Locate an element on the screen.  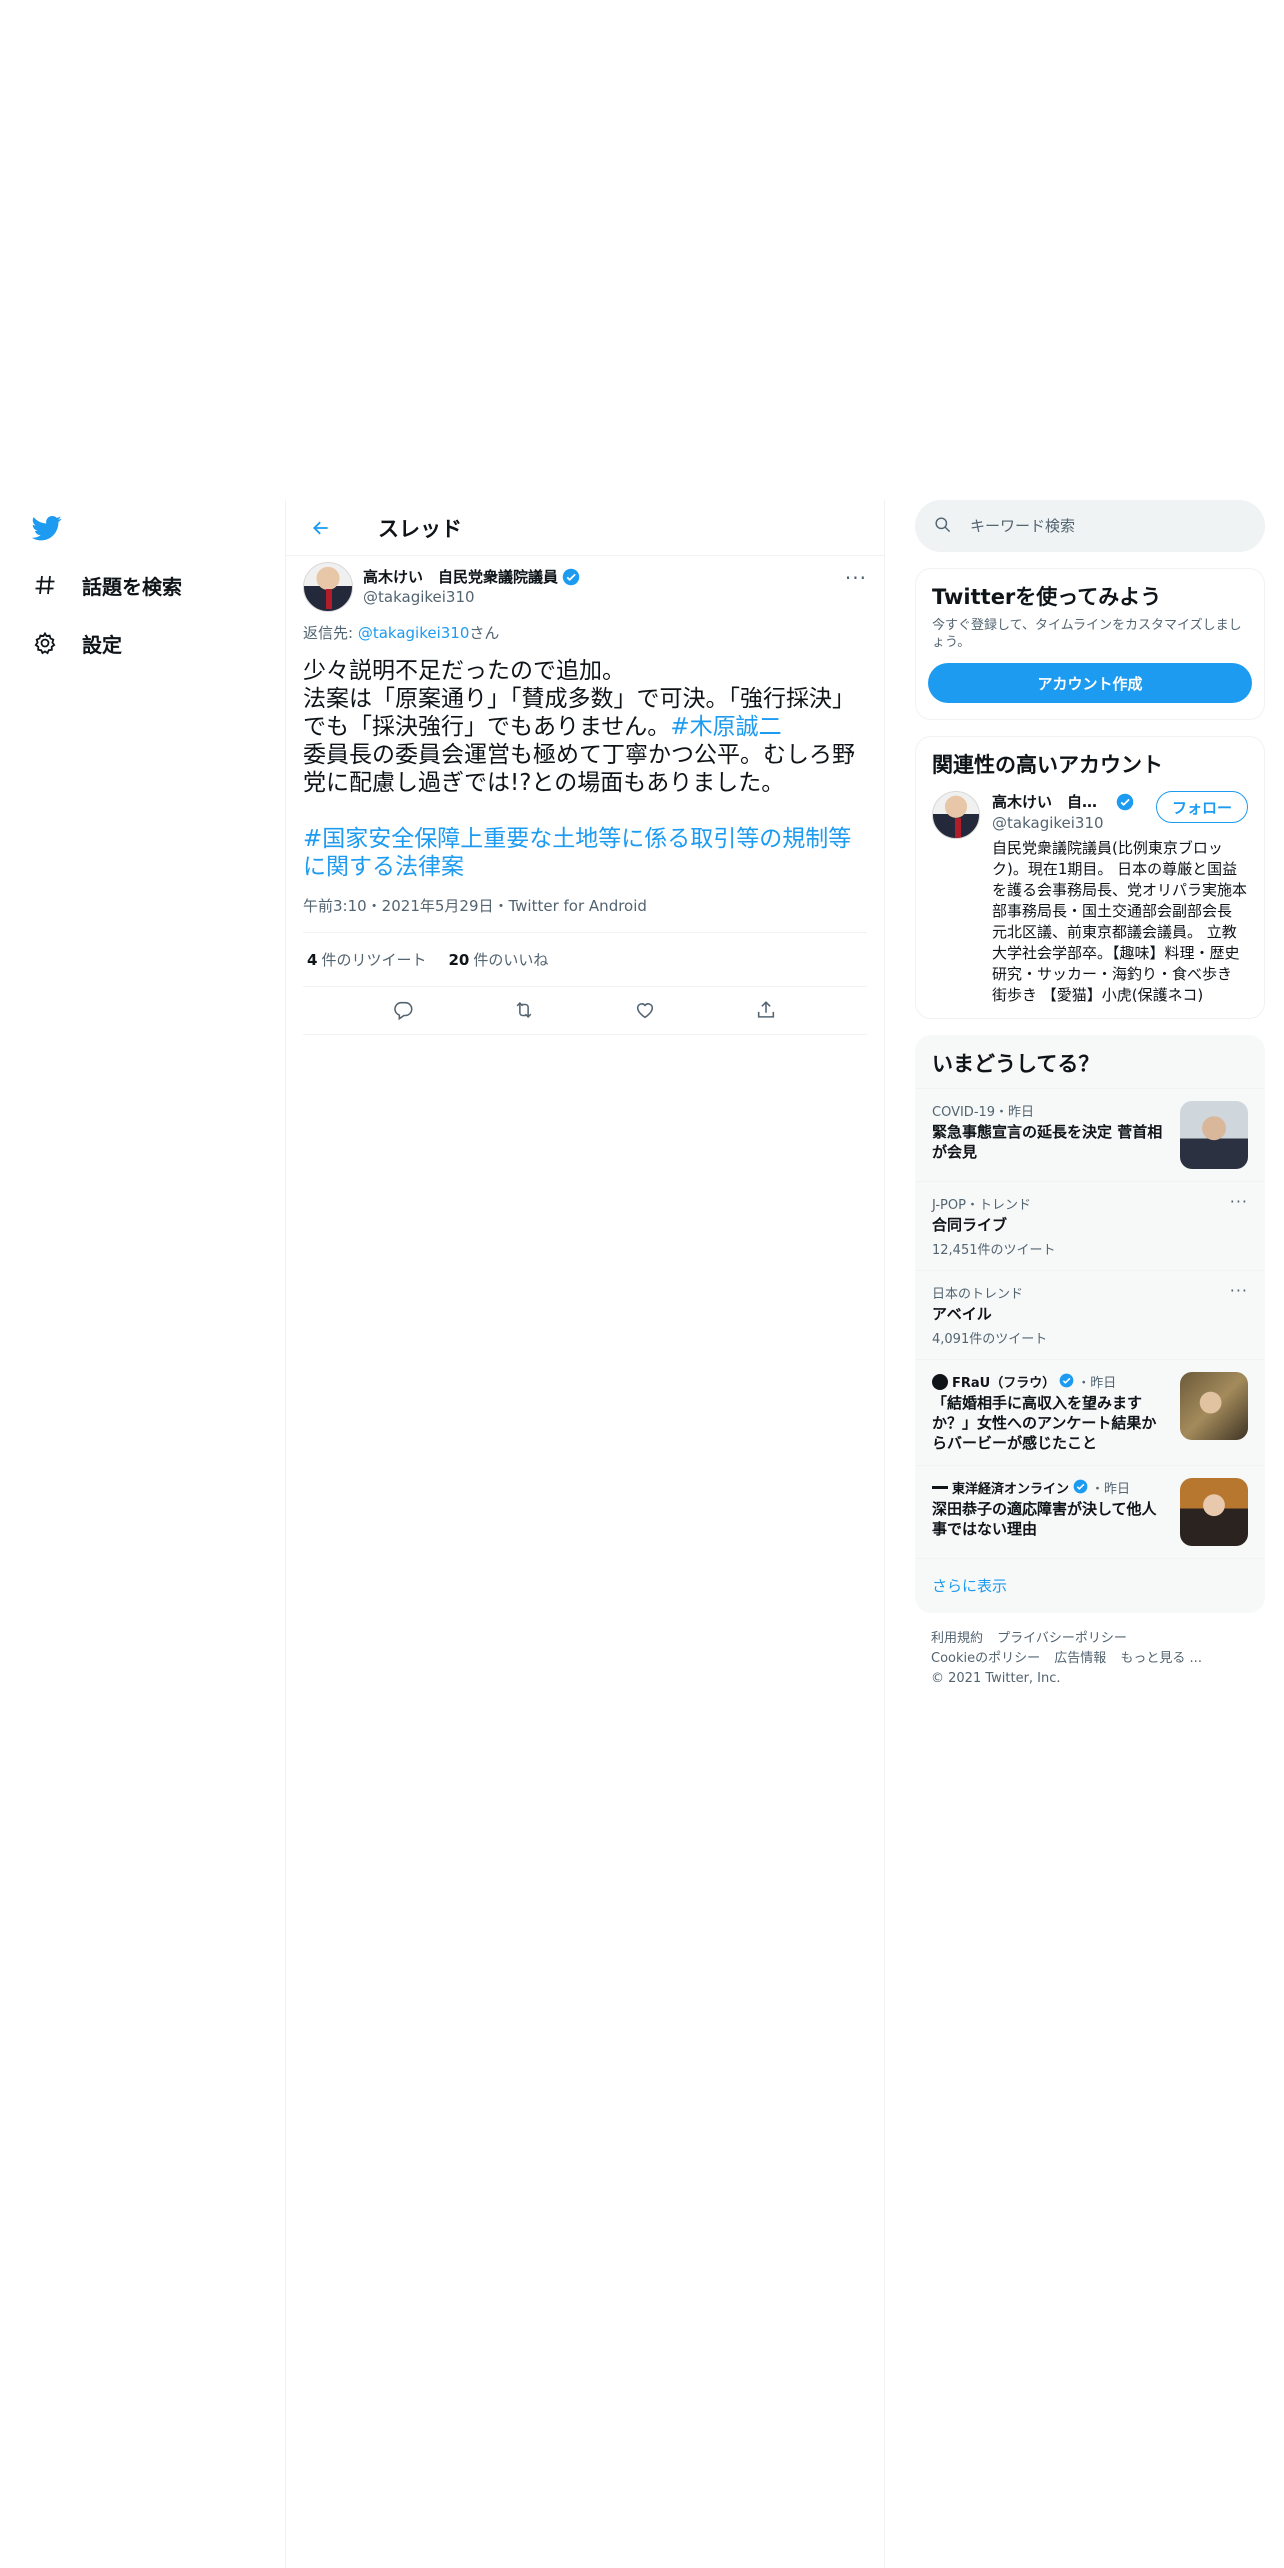
trend-source: 東洋経済オンライン is located at coordinates (1011, 1489).